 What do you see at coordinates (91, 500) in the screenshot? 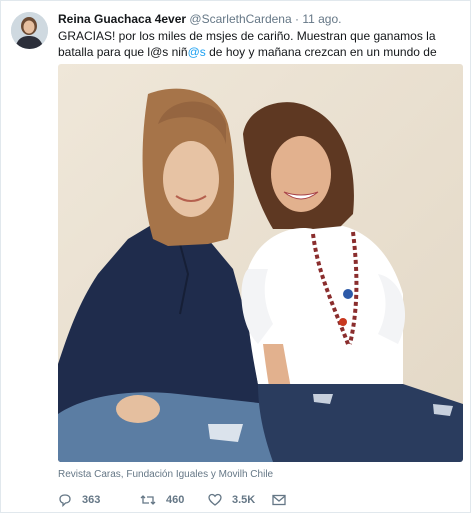
I see `reply-count: 363` at bounding box center [91, 500].